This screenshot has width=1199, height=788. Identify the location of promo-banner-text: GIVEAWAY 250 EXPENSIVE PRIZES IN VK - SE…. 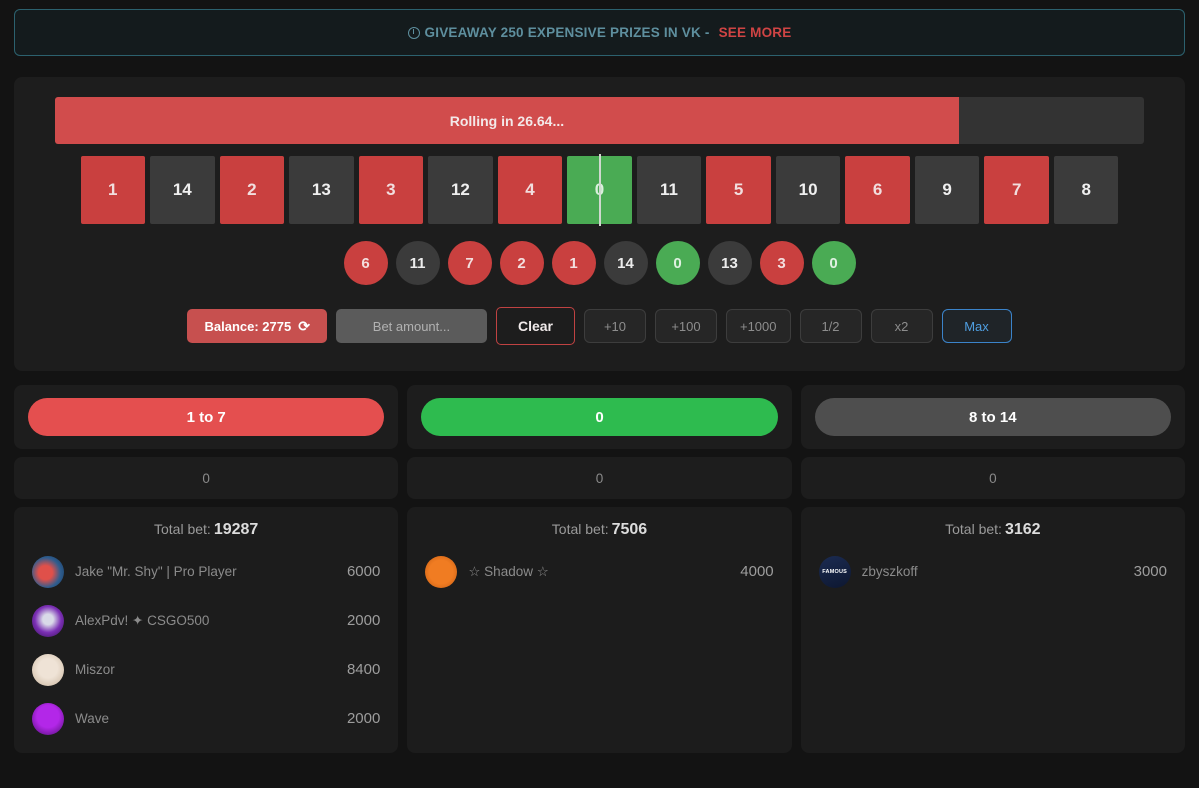
(599, 32).